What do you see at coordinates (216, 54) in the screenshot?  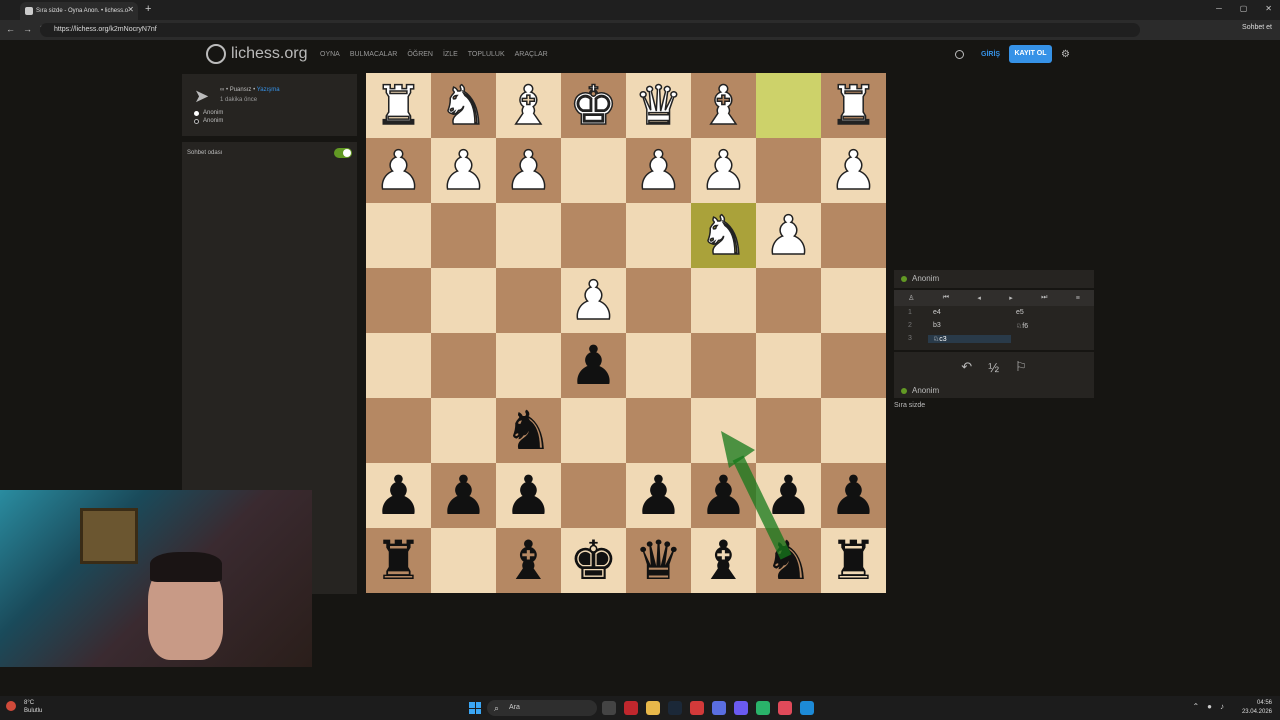 I see `lichess-logo-icon` at bounding box center [216, 54].